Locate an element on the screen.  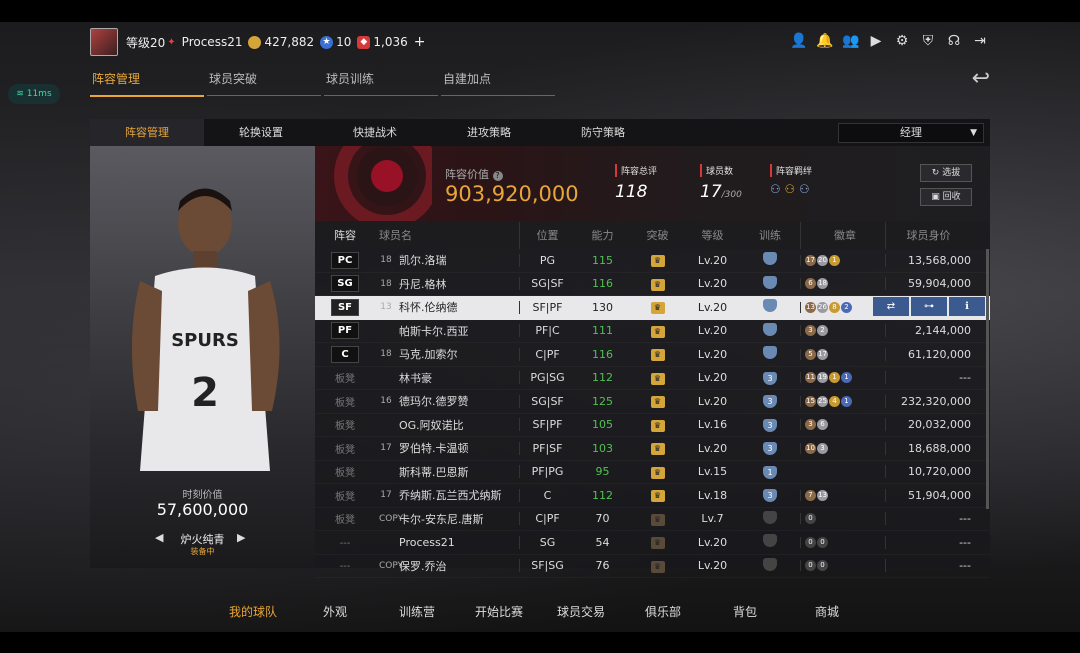
player-number: 17 is located at coordinates (386, 495).